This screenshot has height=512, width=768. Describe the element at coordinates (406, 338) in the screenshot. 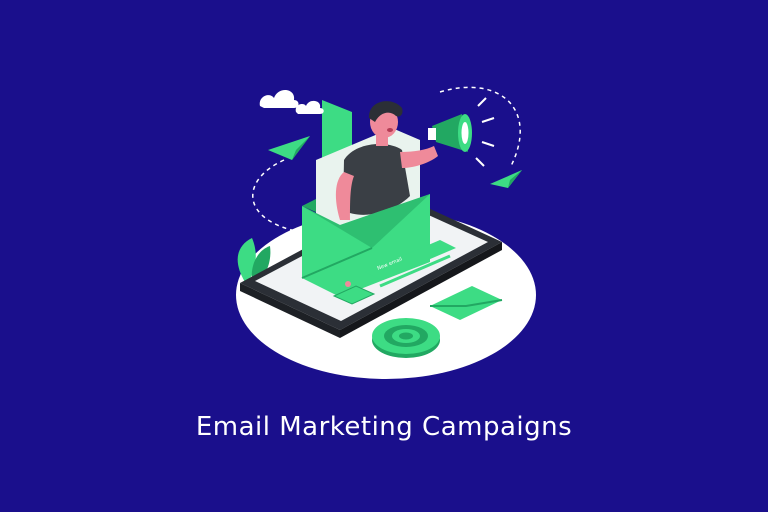

I see `at-sign-icon` at that location.